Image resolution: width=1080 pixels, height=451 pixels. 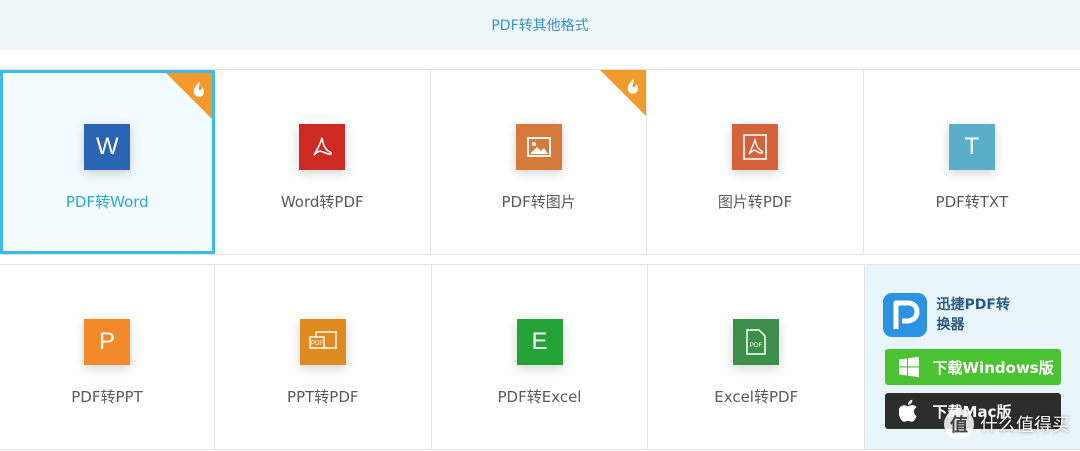 What do you see at coordinates (539, 397) in the screenshot?
I see `tile-label: PDF转Excel` at bounding box center [539, 397].